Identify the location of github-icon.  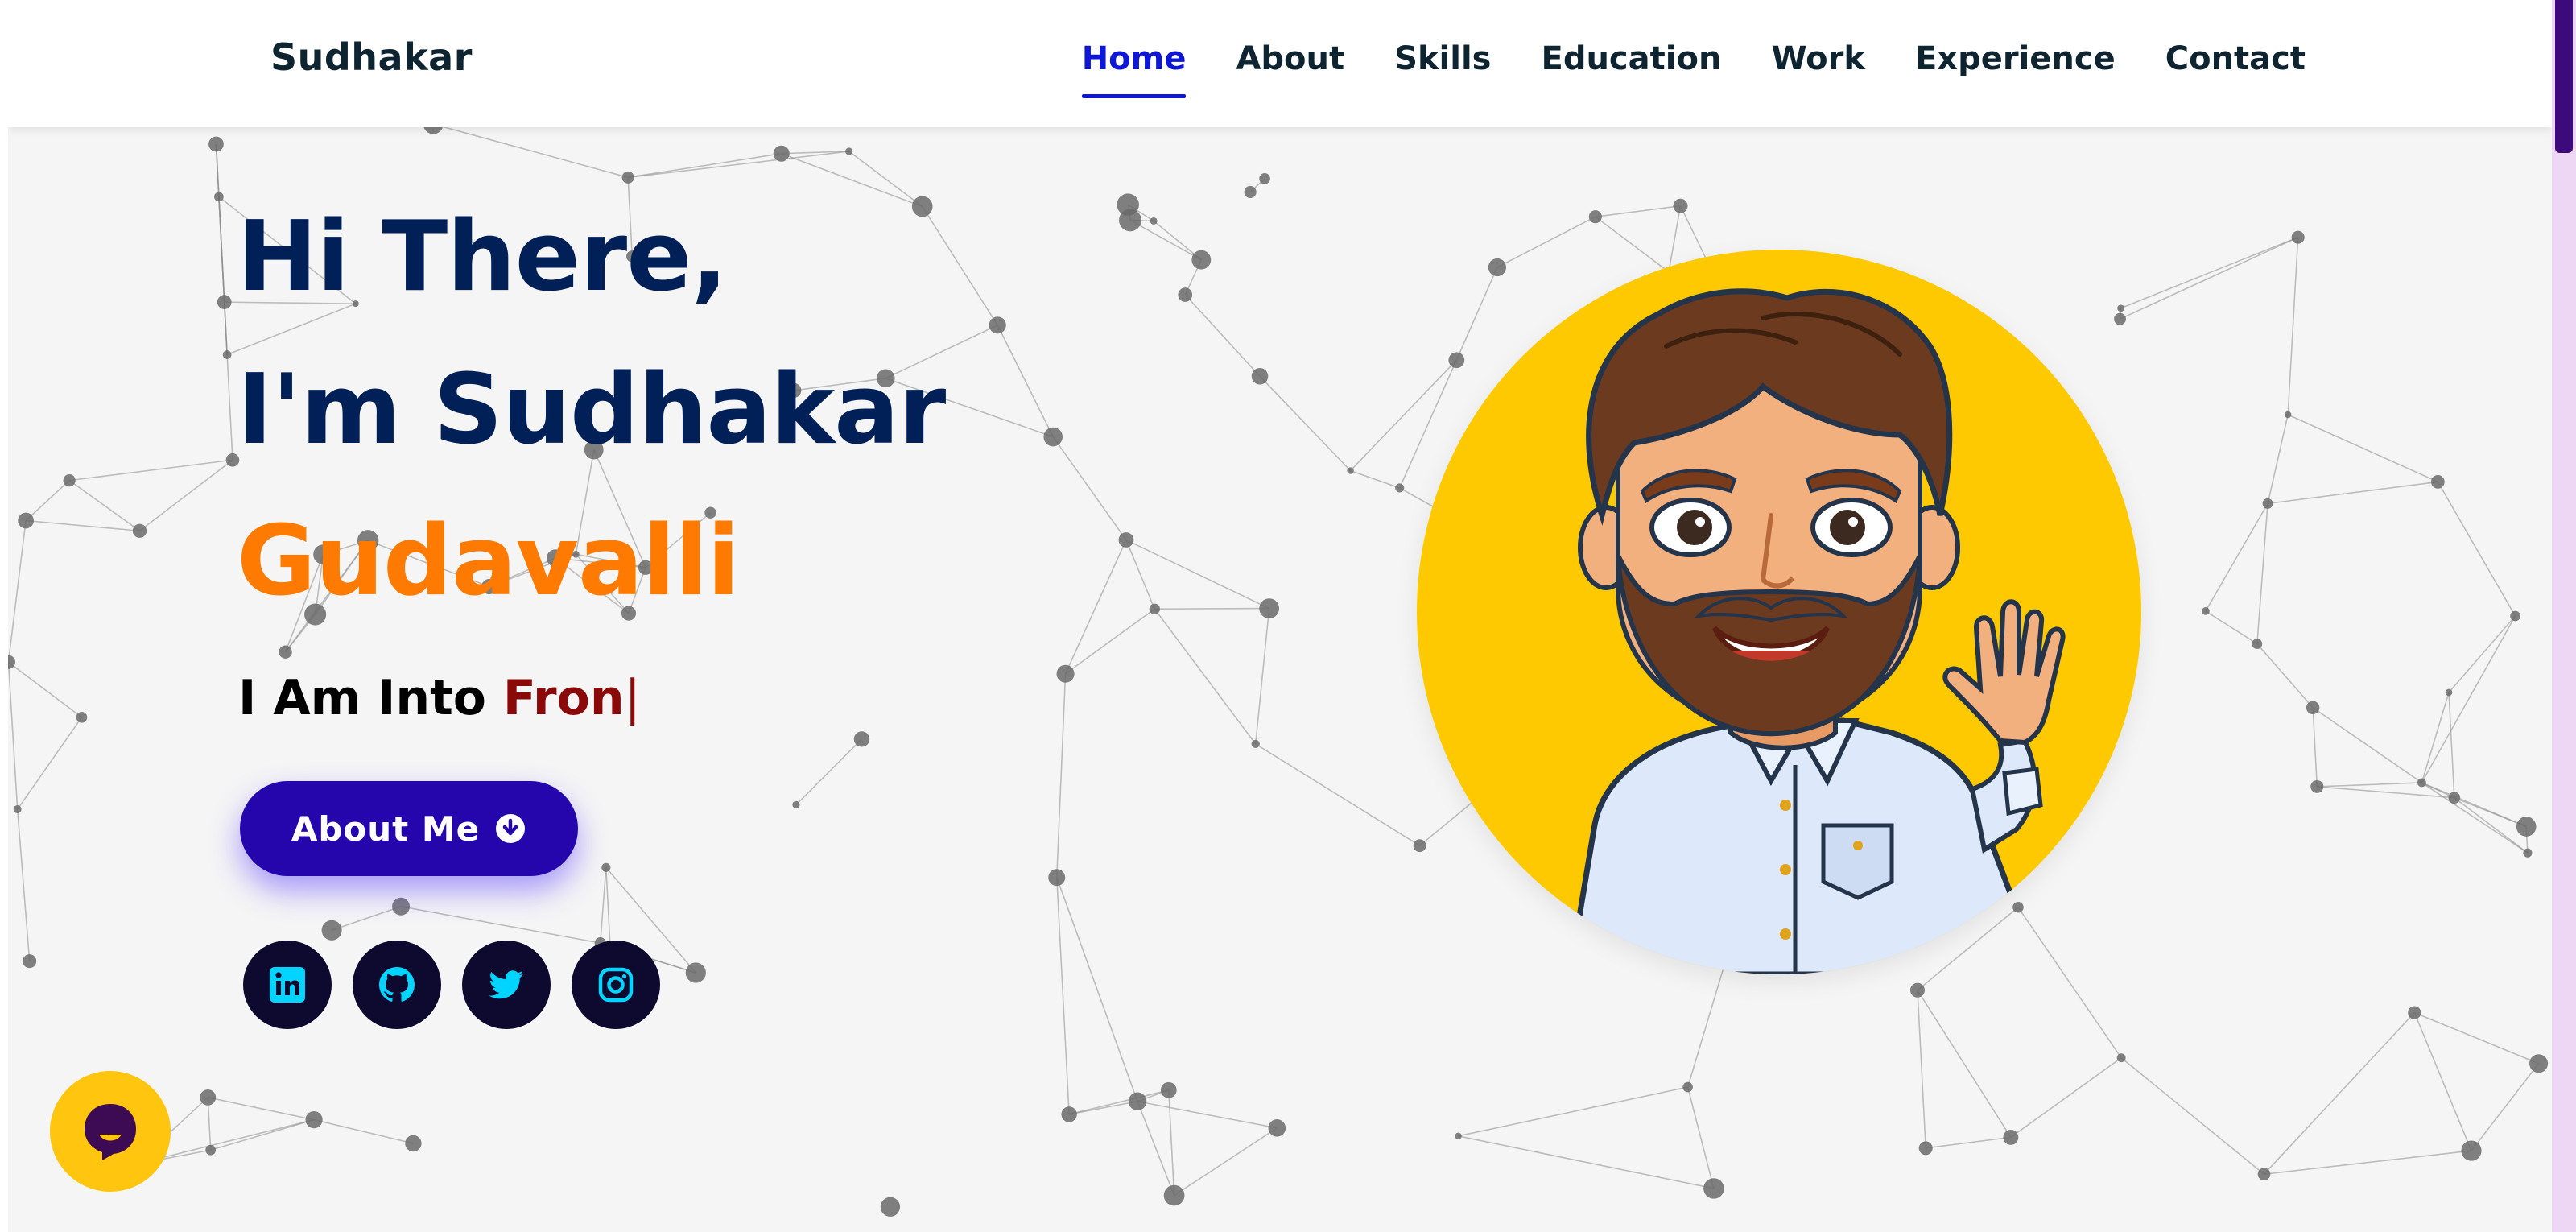
(397, 984).